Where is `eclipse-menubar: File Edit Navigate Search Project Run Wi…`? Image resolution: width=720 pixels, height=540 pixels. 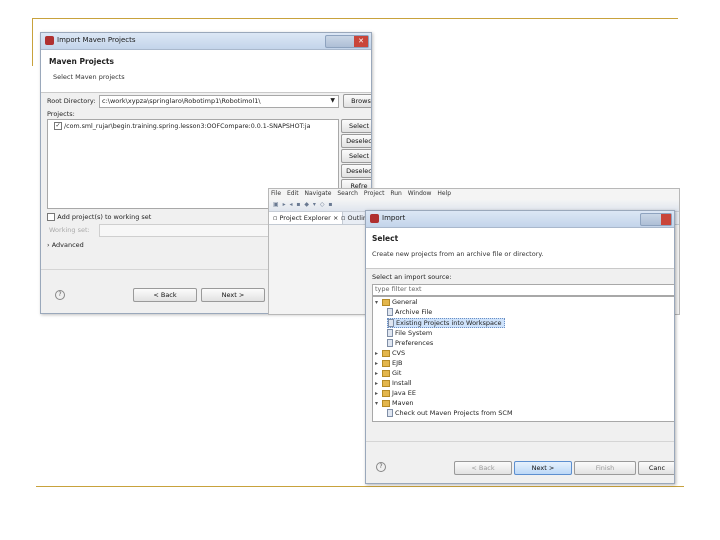 eclipse-menubar: File Edit Navigate Search Project Run Wi… is located at coordinates (474, 194).